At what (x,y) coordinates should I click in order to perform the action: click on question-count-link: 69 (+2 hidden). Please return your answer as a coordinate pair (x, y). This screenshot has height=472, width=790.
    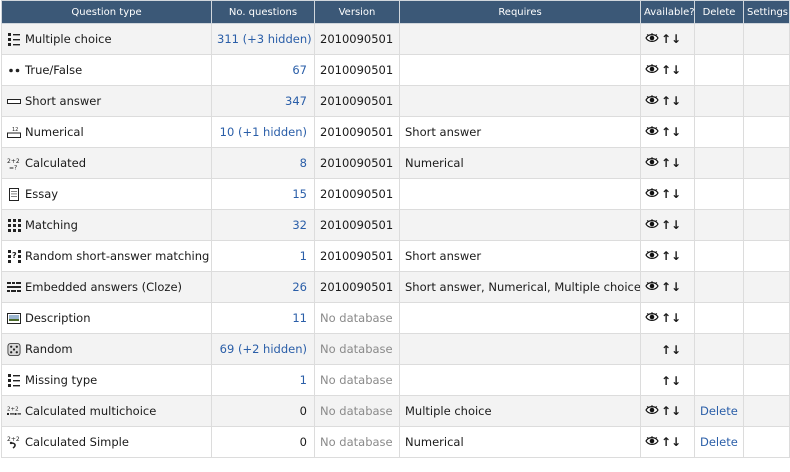
    Looking at the image, I should click on (263, 349).